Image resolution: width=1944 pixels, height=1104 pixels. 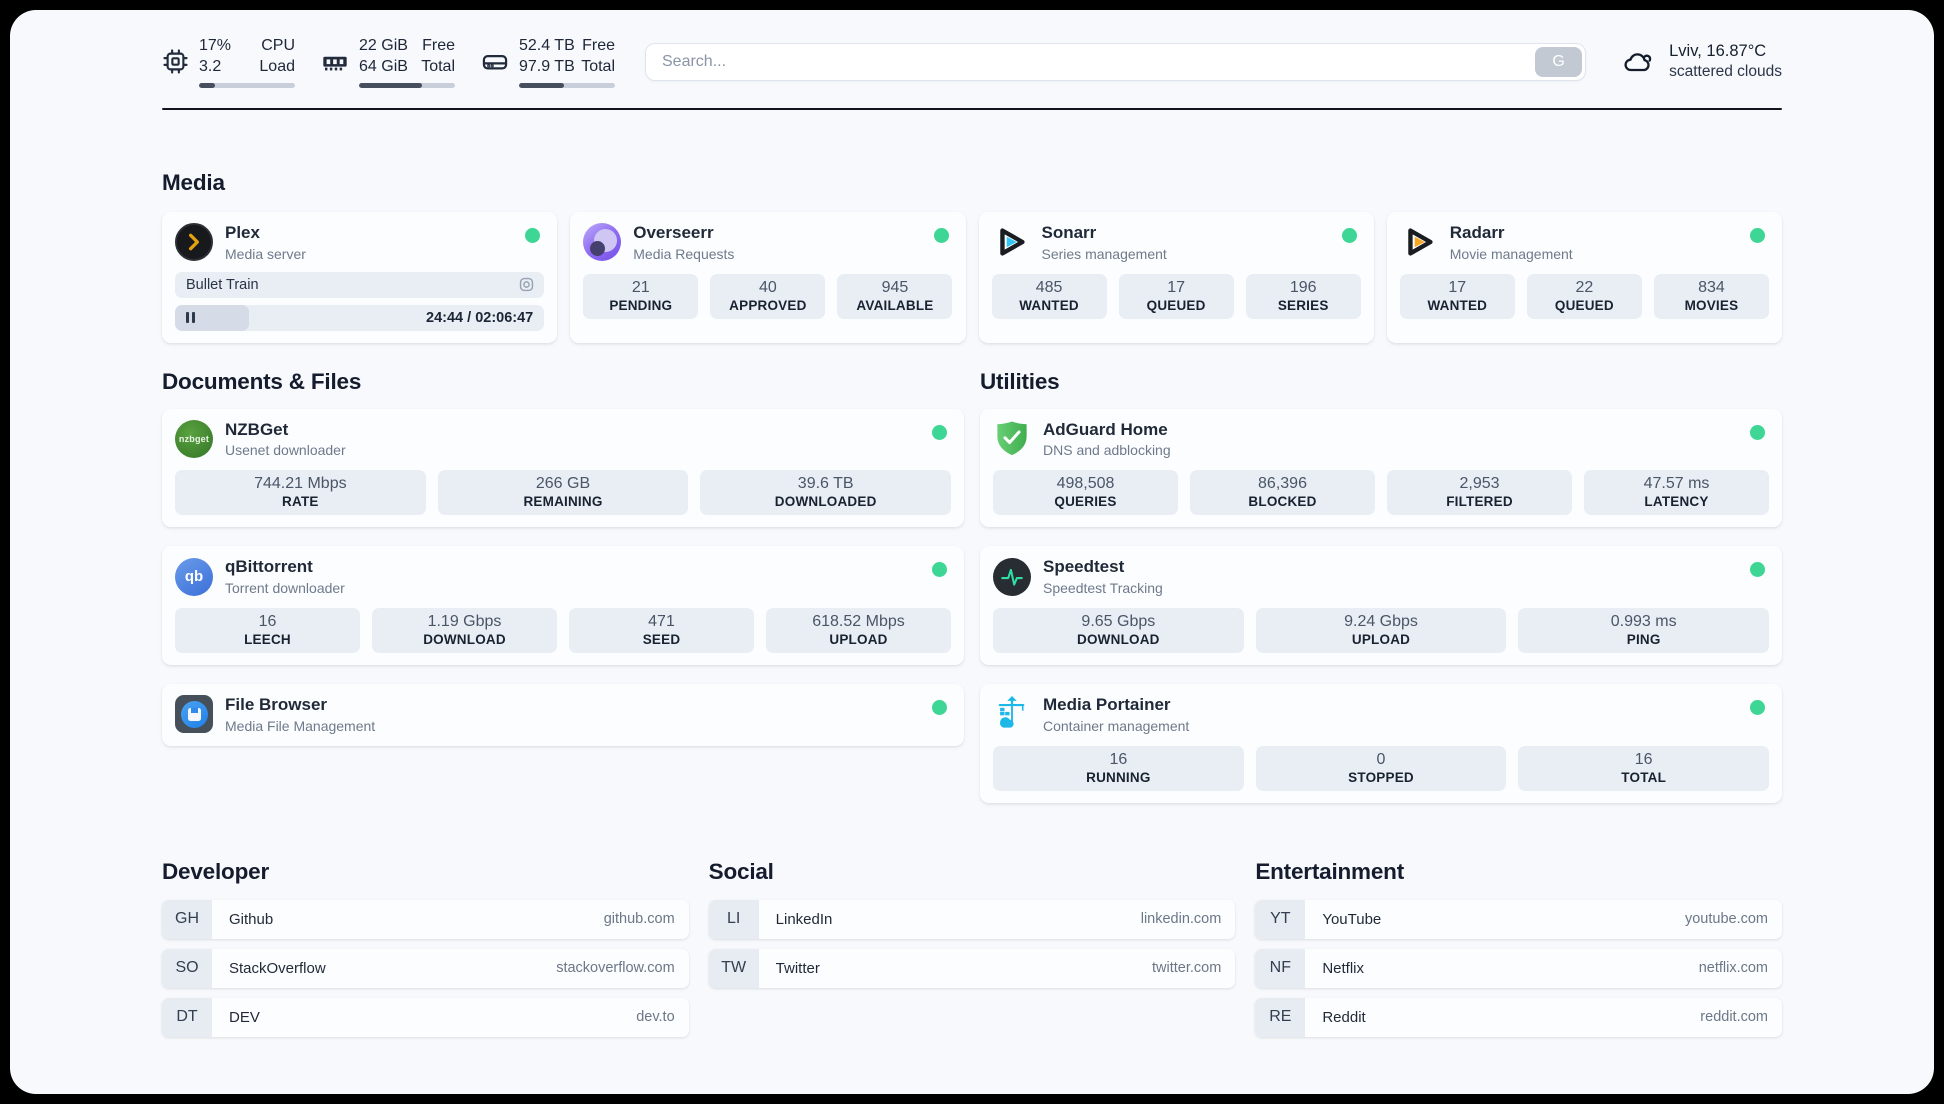 What do you see at coordinates (1711, 296) in the screenshot?
I see `stat-movies: 834 MOVIES` at bounding box center [1711, 296].